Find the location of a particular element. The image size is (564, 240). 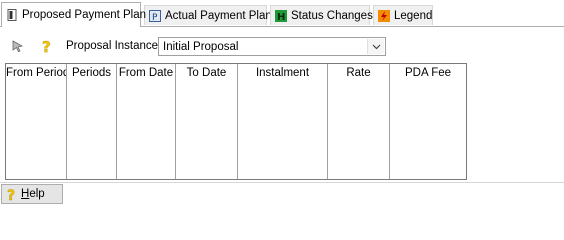

tab-actual-payment-plan: P Actual Payment Plan is located at coordinates (208, 15).